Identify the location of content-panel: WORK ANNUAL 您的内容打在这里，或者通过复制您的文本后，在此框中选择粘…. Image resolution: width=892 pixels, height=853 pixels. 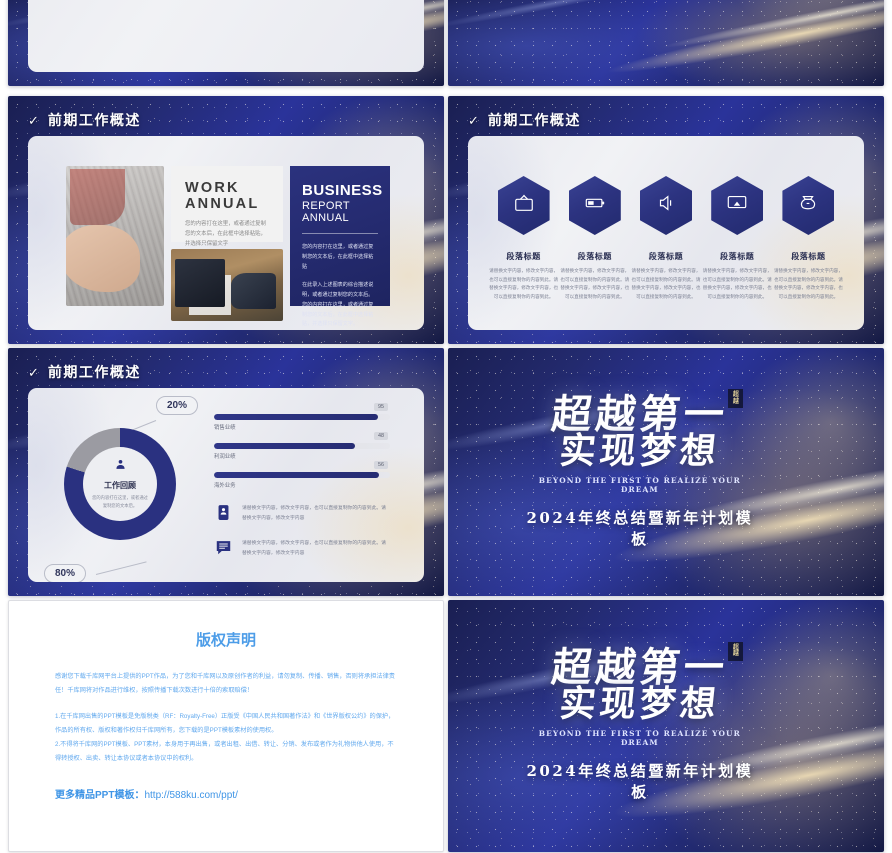
(226, 233).